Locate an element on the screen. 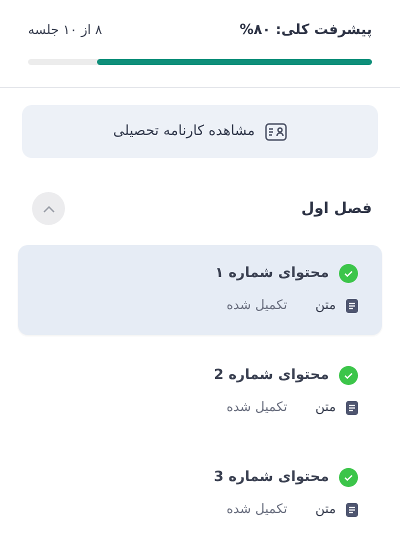  collapse-button is located at coordinates (48, 208).